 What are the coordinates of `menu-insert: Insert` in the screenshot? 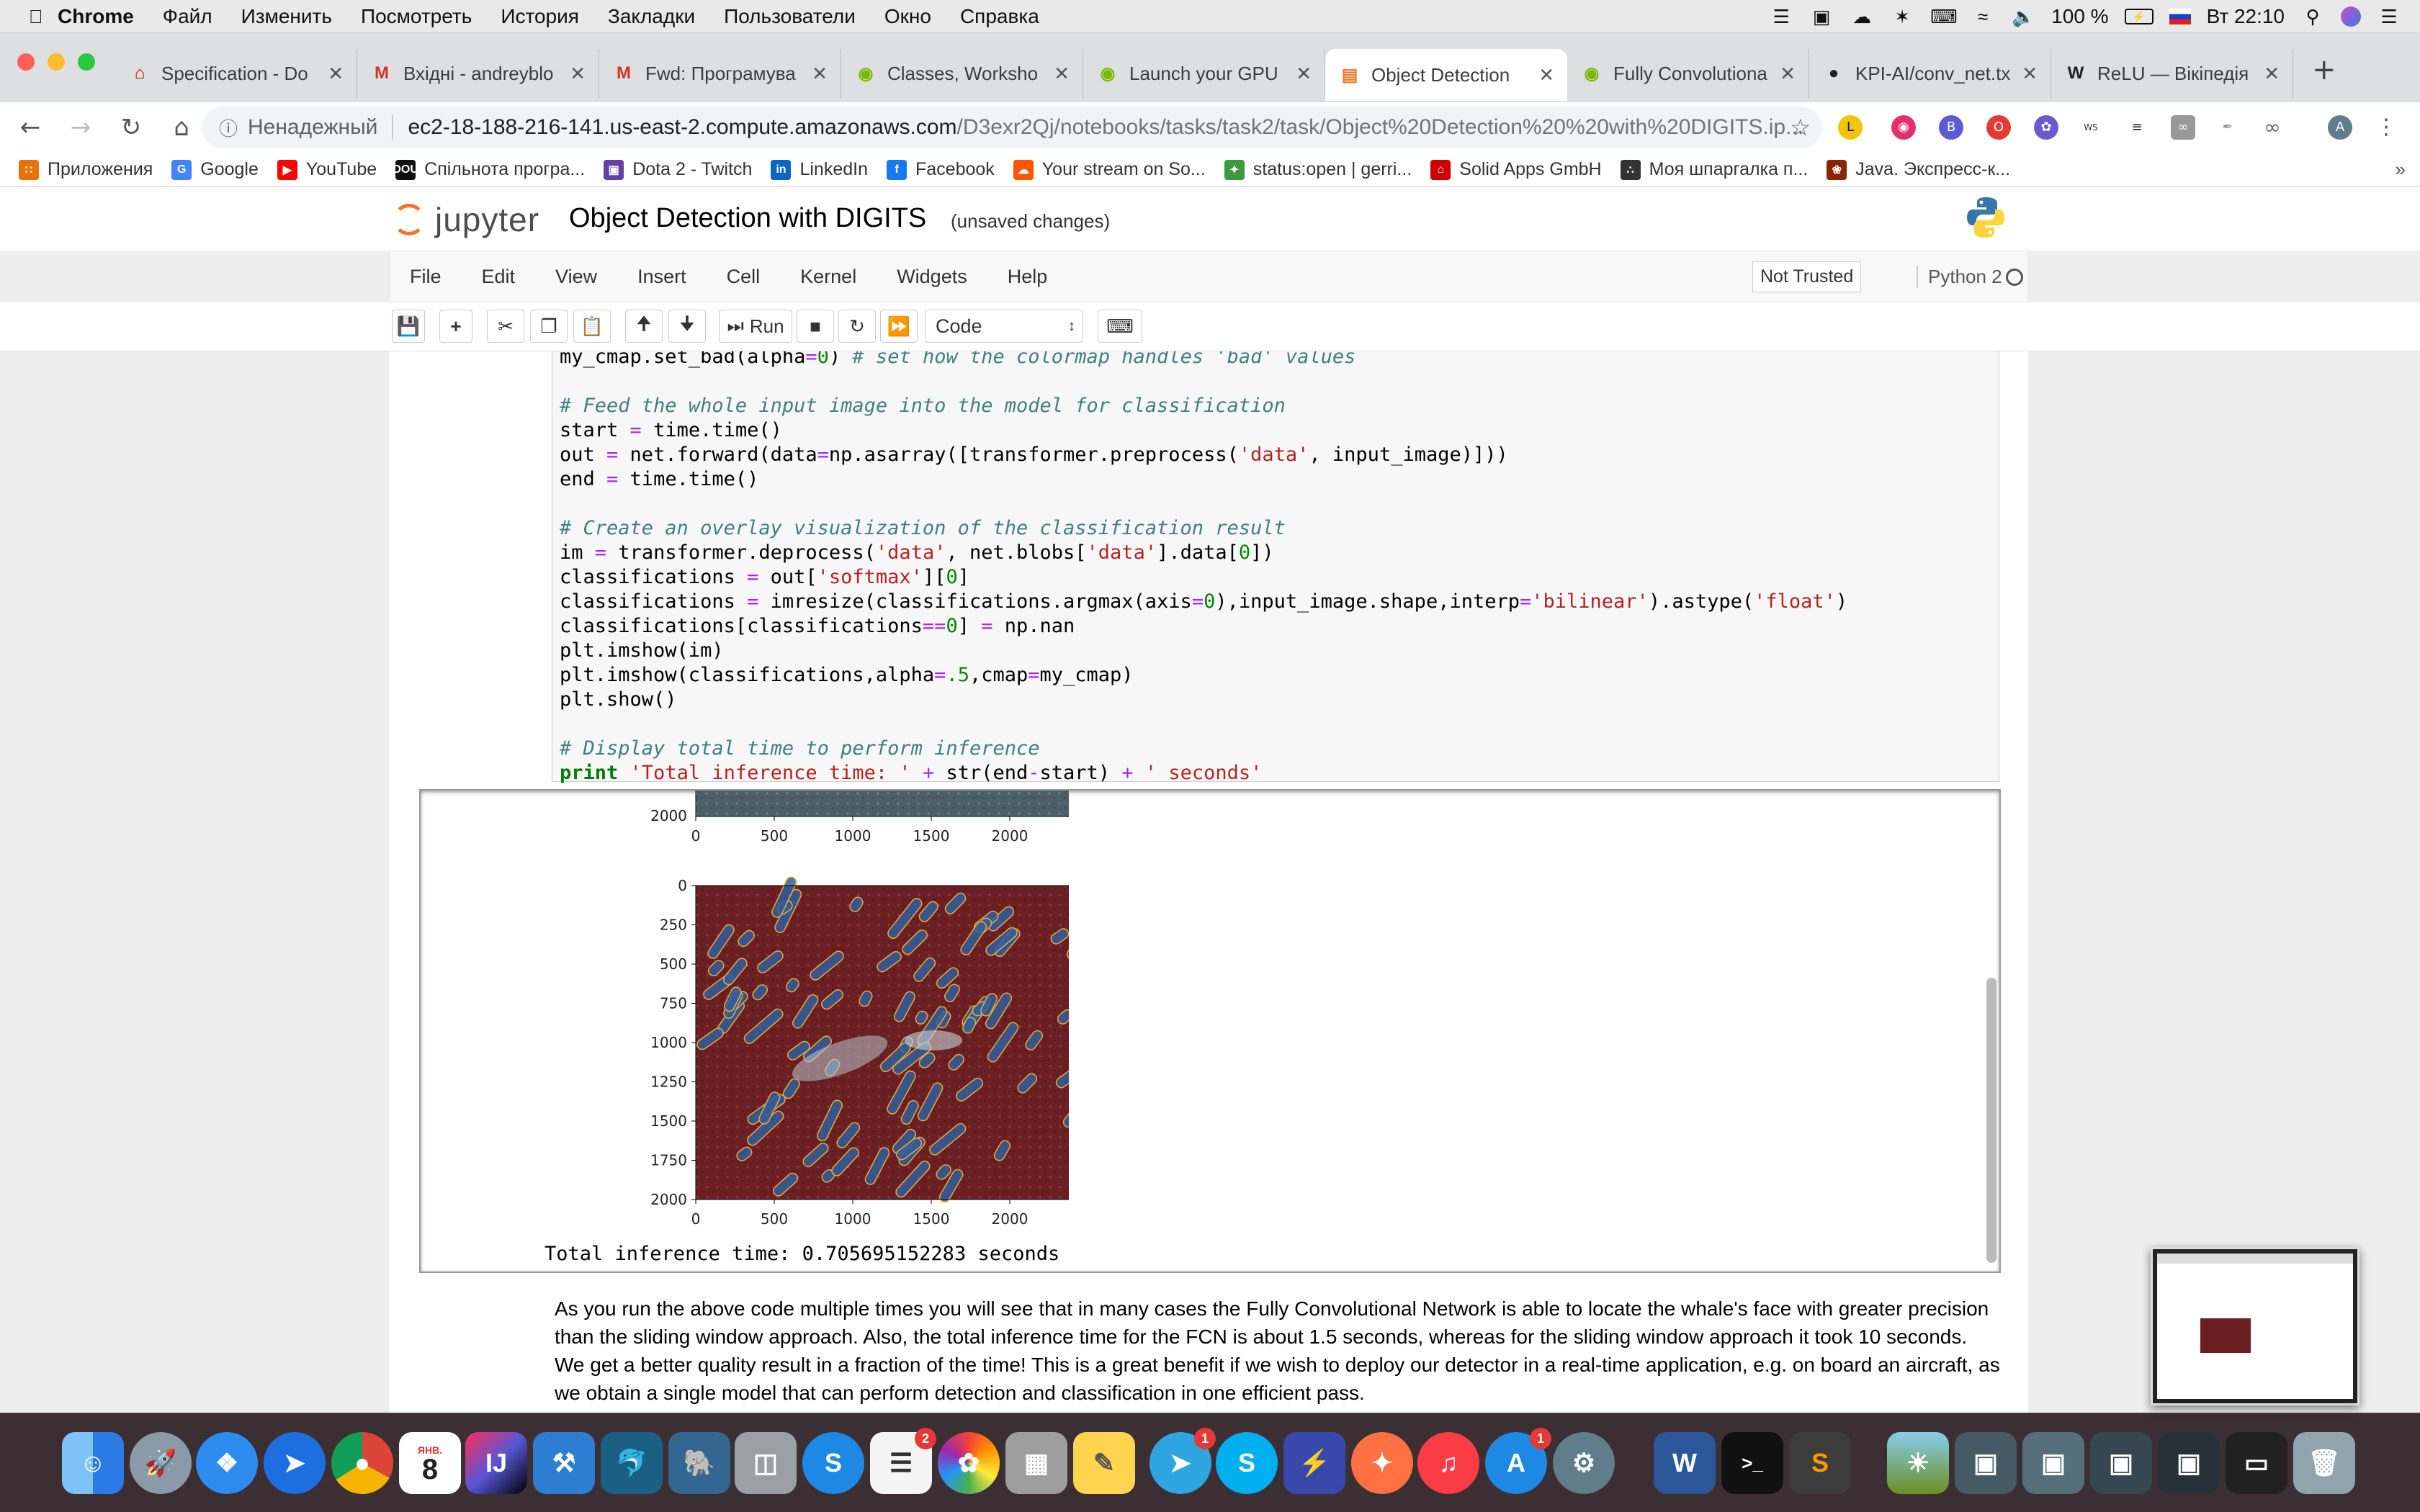 It's located at (662, 277).